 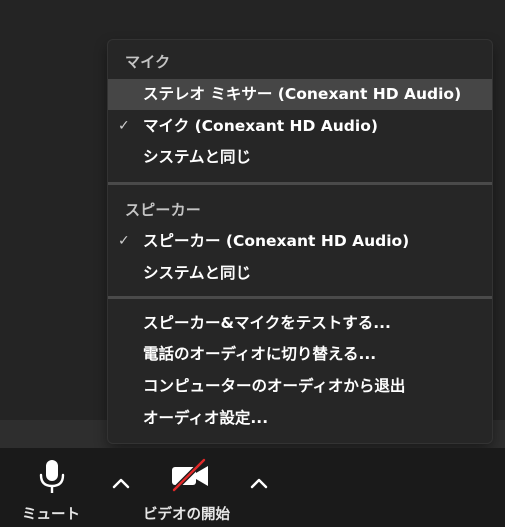 I want to click on mute-label: ミュート, so click(x=51, y=515).